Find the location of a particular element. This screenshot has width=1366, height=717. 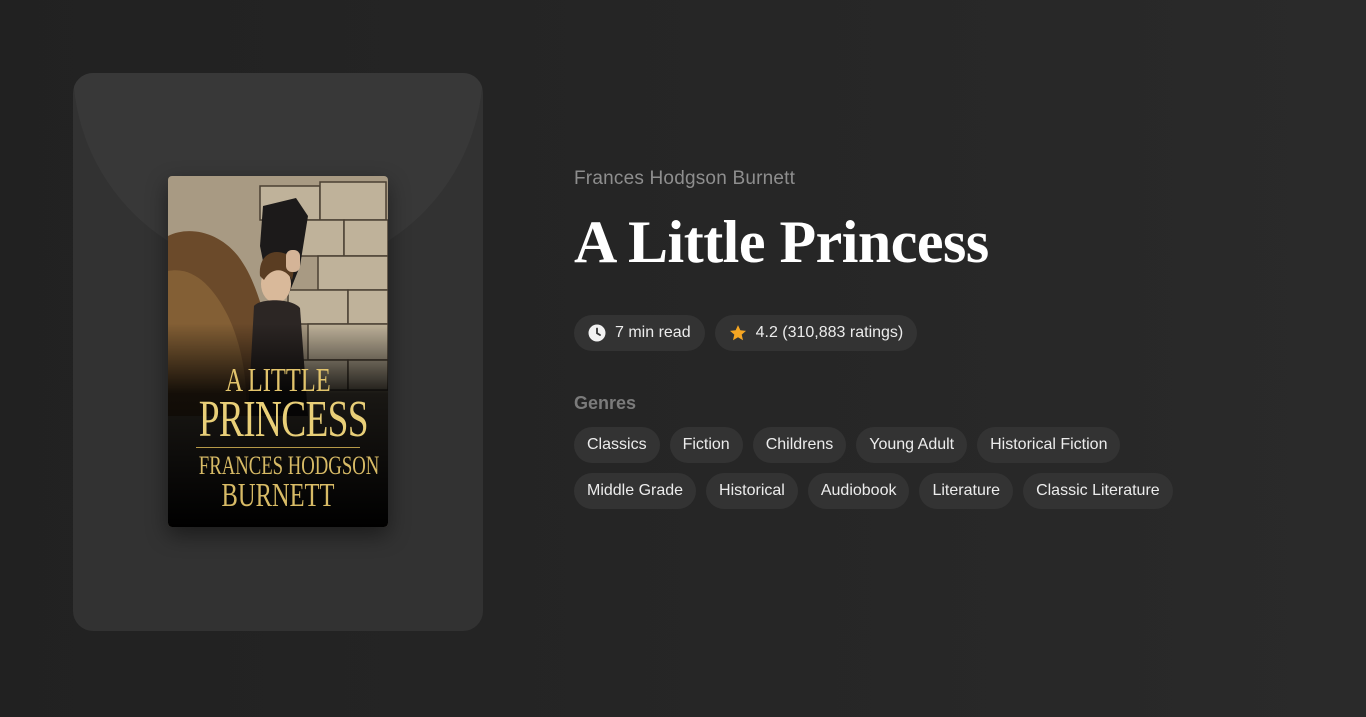

genre-chip: Childrens is located at coordinates (799, 445).